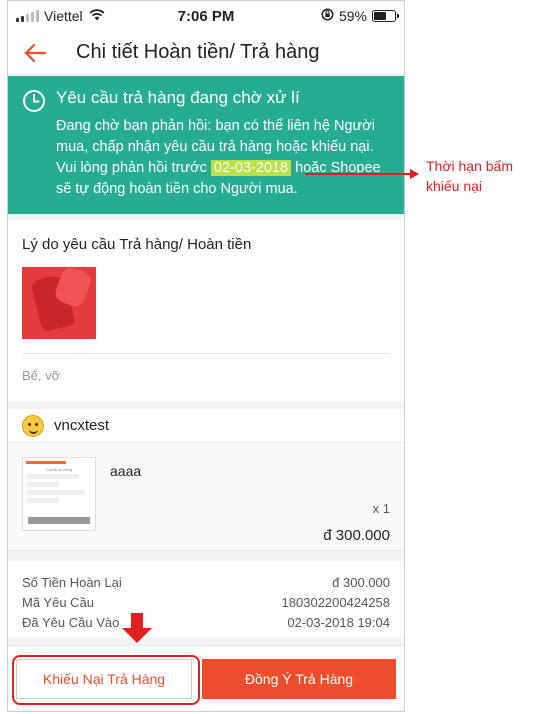 The image size is (542, 714). What do you see at coordinates (178, 97) in the screenshot?
I see `banner-title: Yêu cầu trả hàng đang chờ xử lí` at bounding box center [178, 97].